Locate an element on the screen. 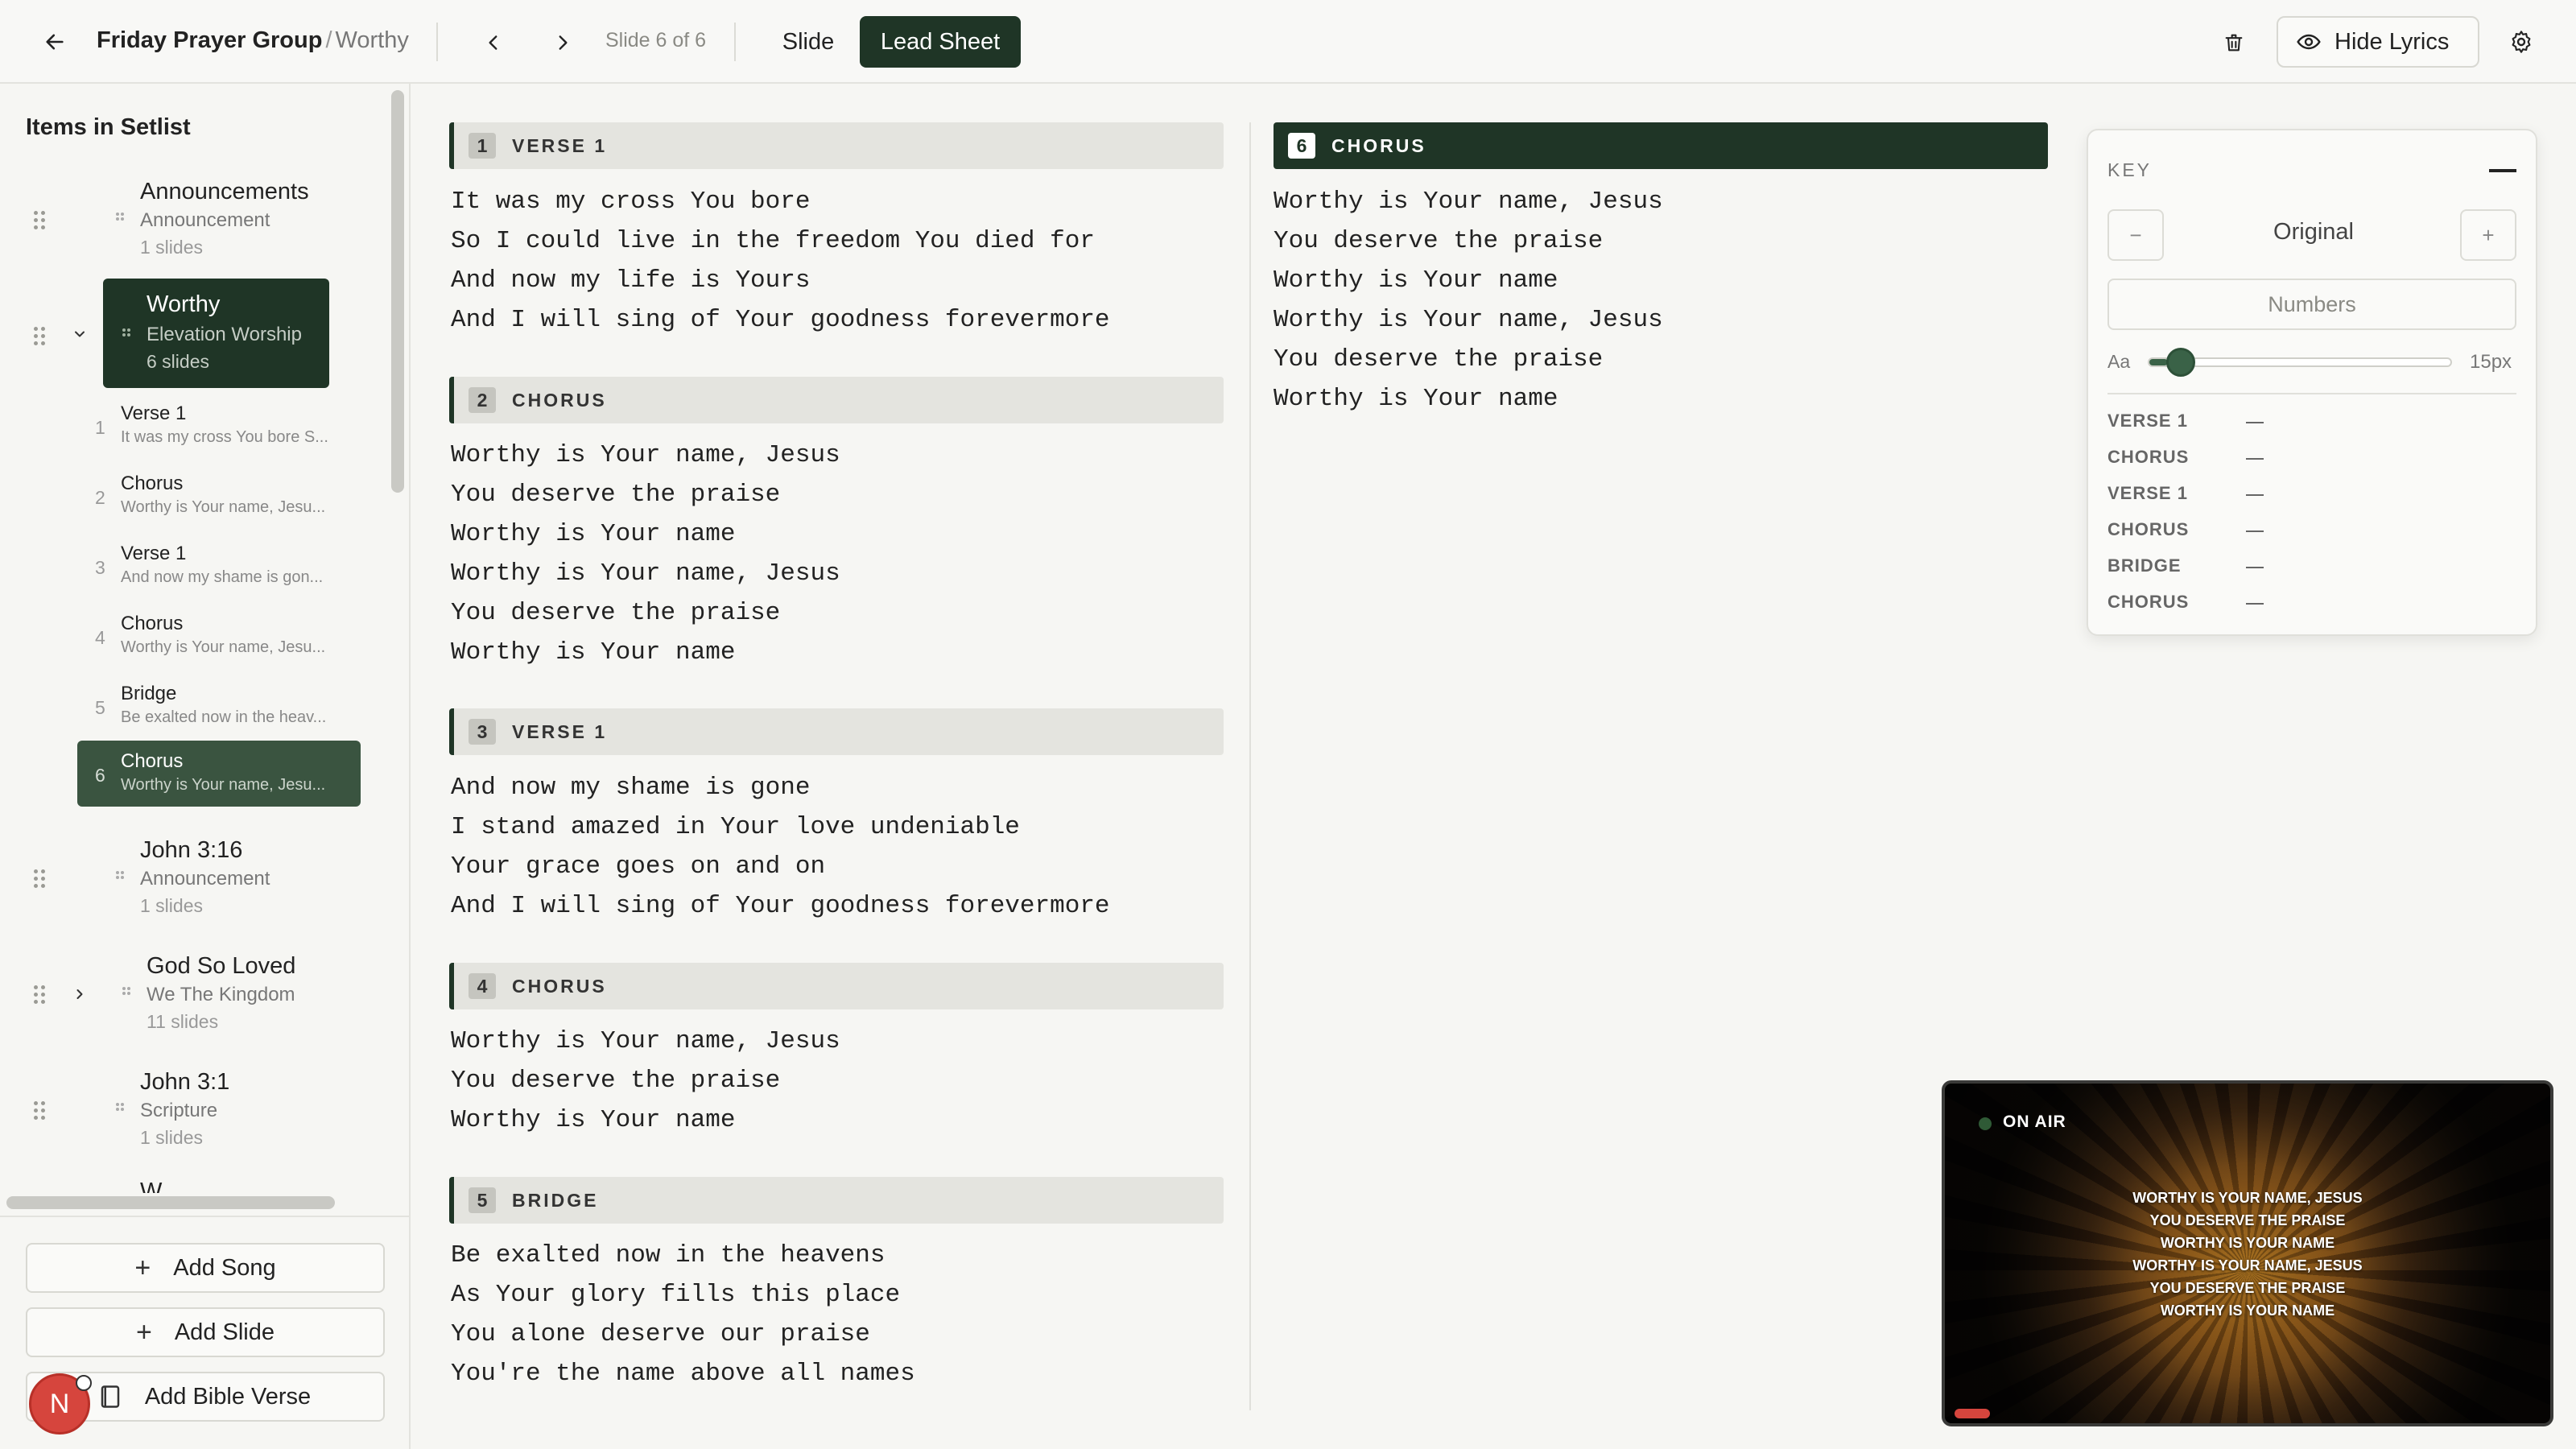  setlist-item-announcements: Announcements Announcement 1 slides is located at coordinates (193, 221).